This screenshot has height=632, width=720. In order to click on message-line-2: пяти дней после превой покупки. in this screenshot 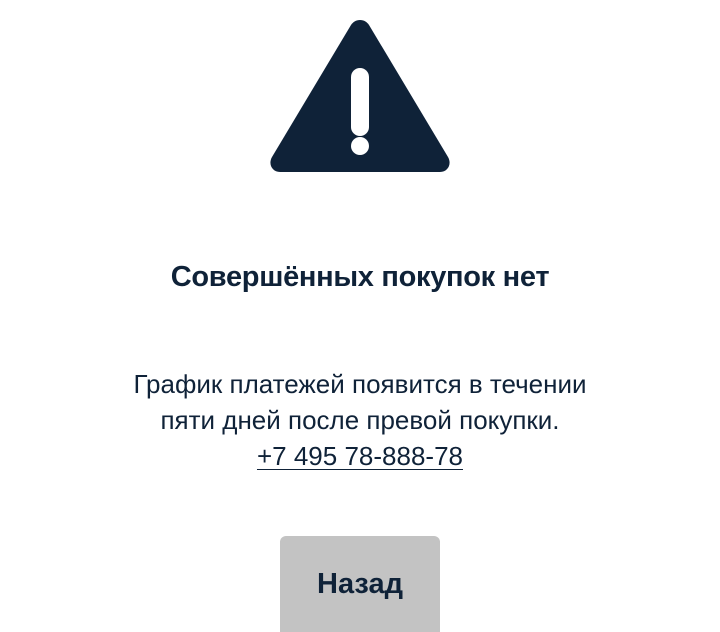, I will do `click(360, 420)`.